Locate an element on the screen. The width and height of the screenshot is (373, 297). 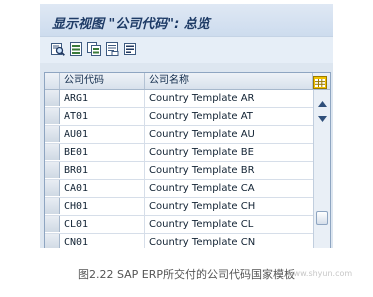
company-name-cell: Country Template BR is located at coordinates (229, 170).